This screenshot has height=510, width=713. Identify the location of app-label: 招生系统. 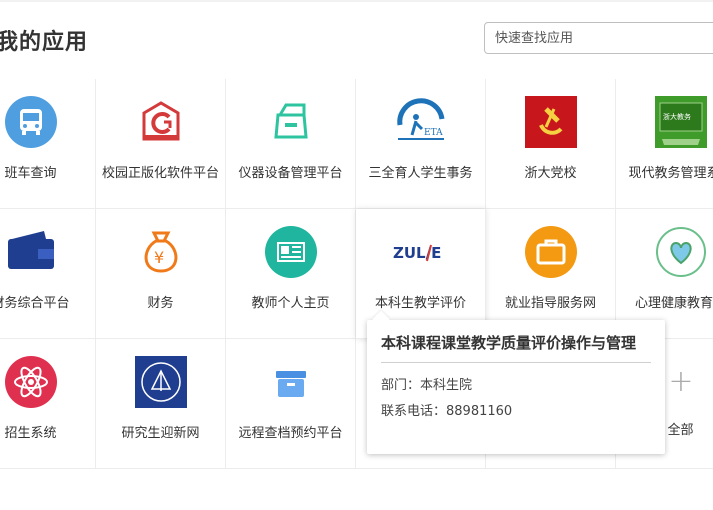
(30, 433).